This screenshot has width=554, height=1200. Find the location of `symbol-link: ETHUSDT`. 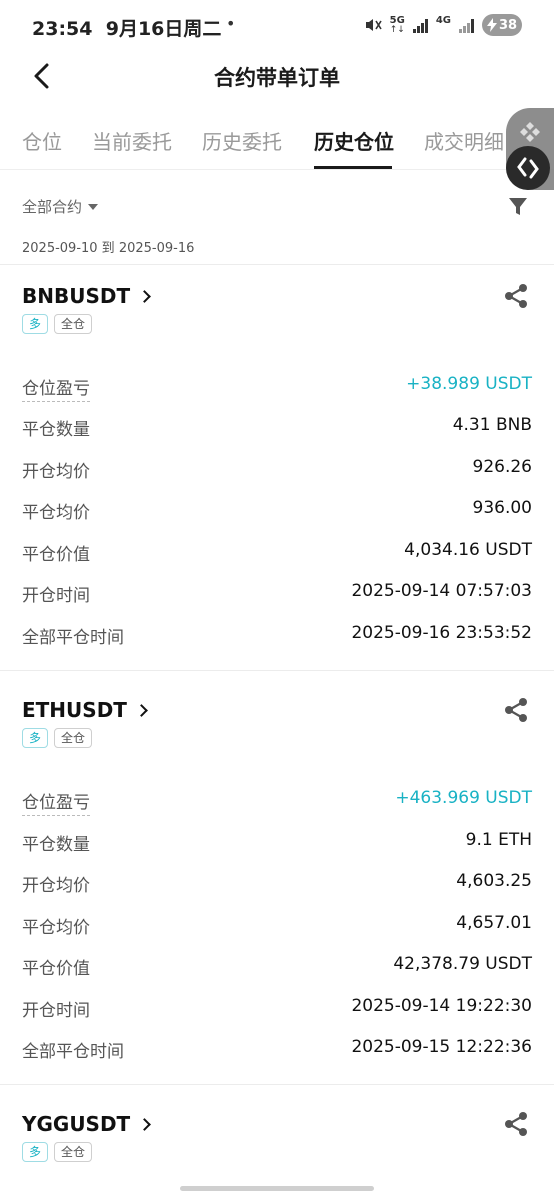

symbol-link: ETHUSDT is located at coordinates (85, 710).